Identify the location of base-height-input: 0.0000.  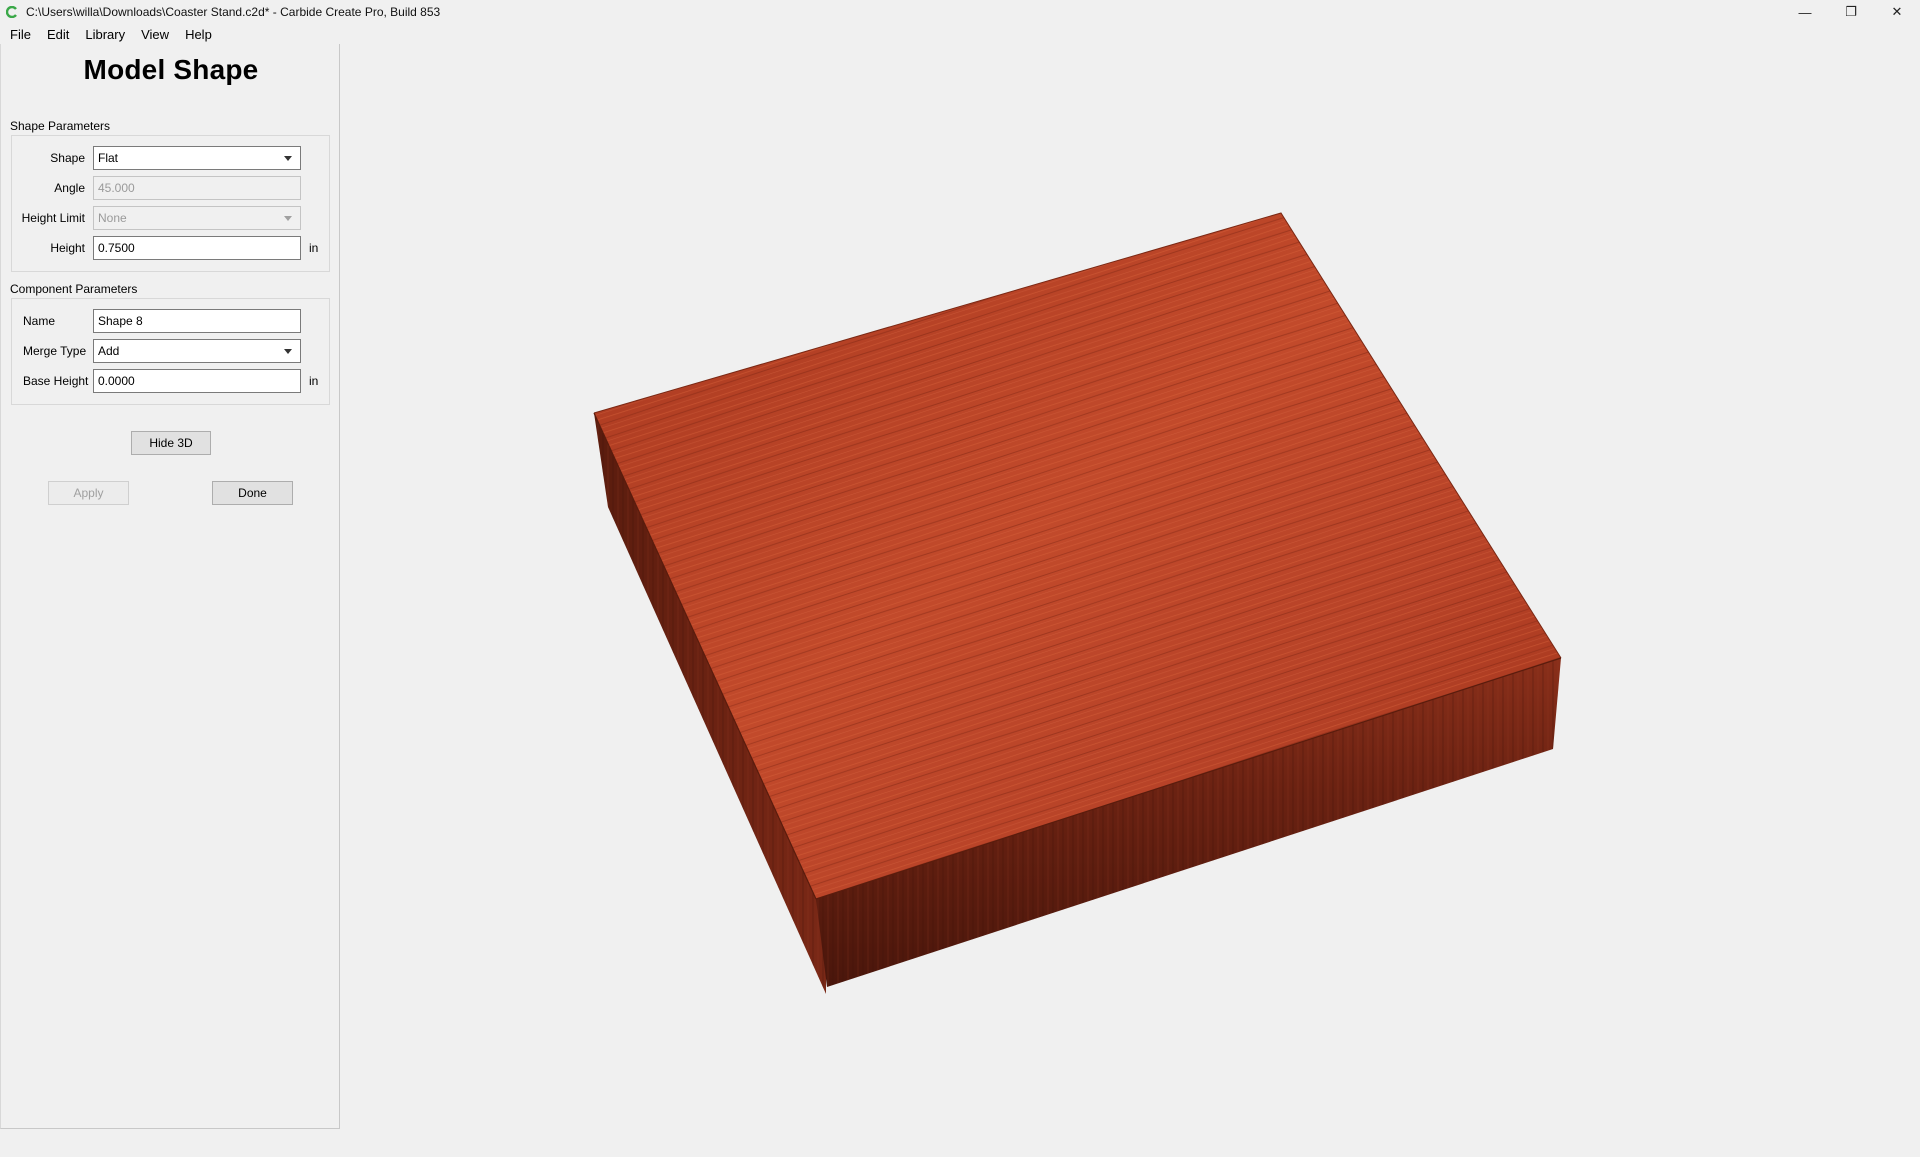
(197, 381).